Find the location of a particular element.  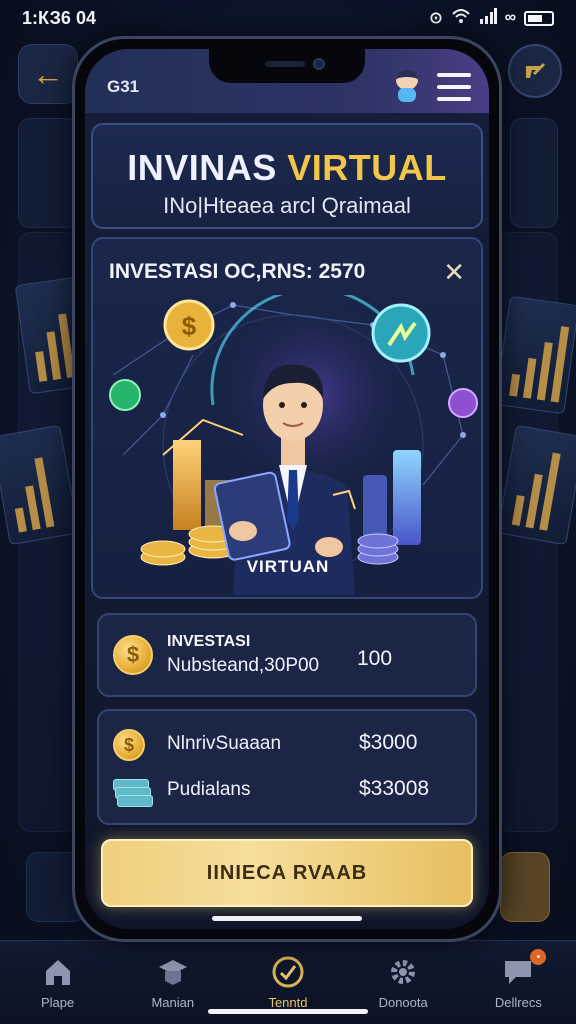

gear-icon is located at coordinates (403, 972).